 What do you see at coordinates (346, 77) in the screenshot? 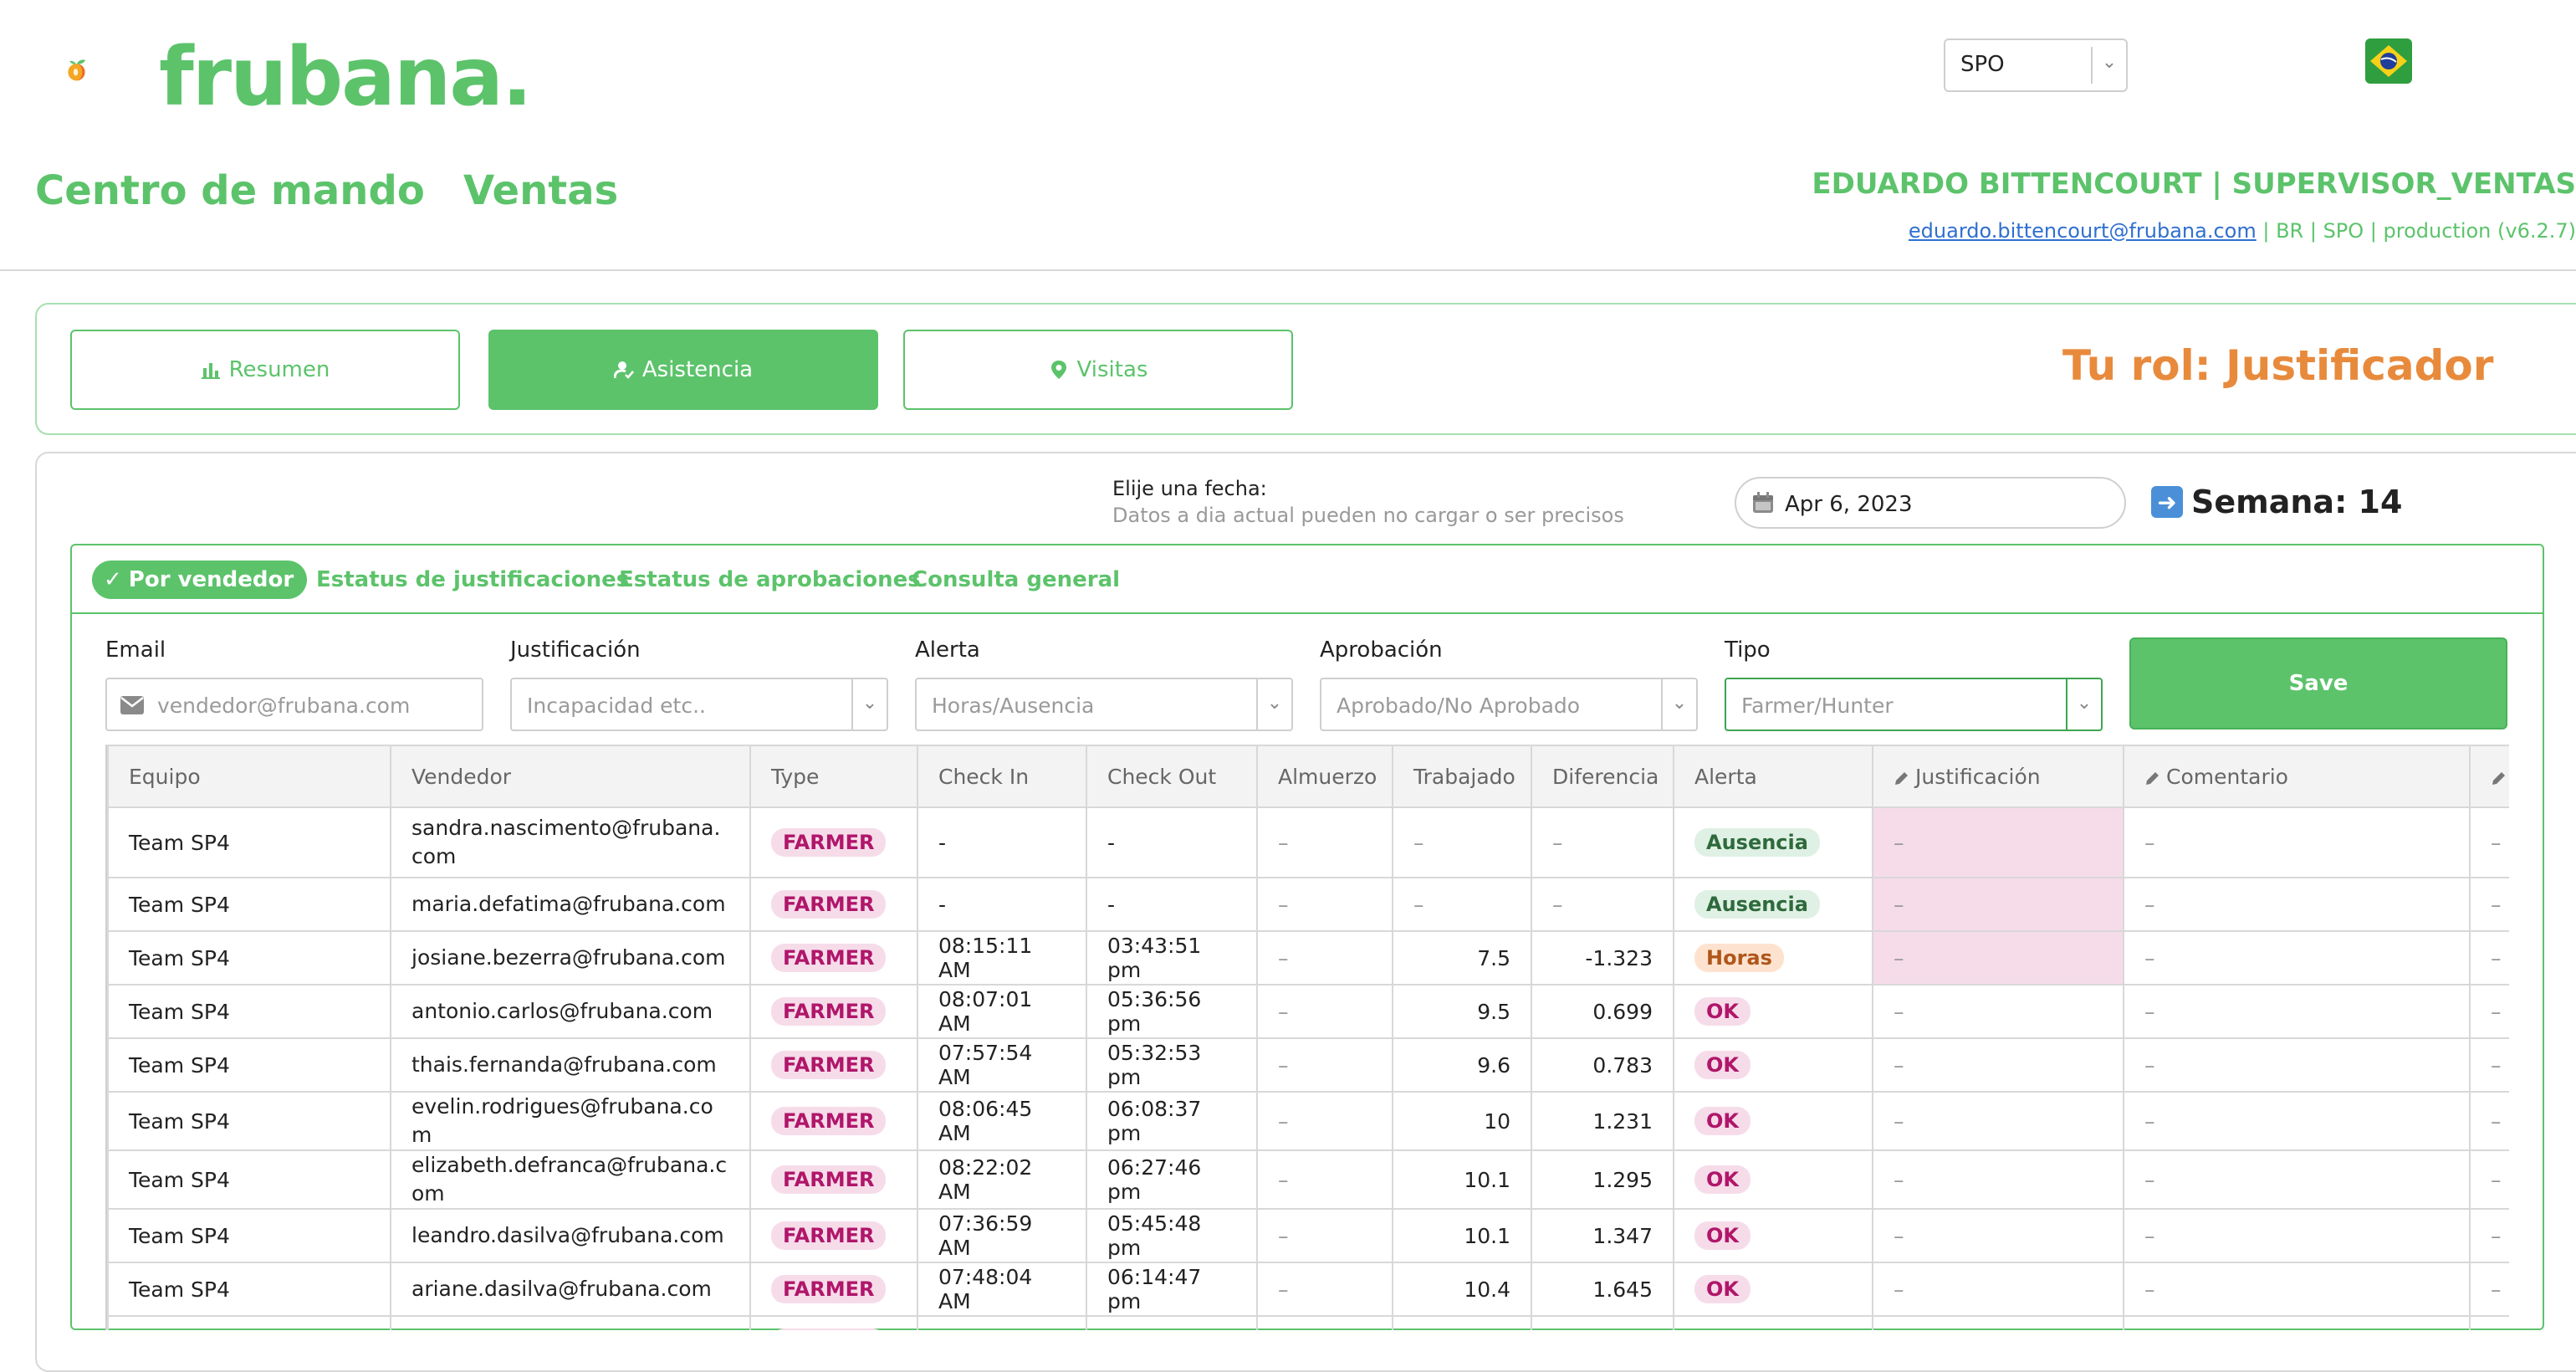
I see `brand-wordmark: frubana.` at bounding box center [346, 77].